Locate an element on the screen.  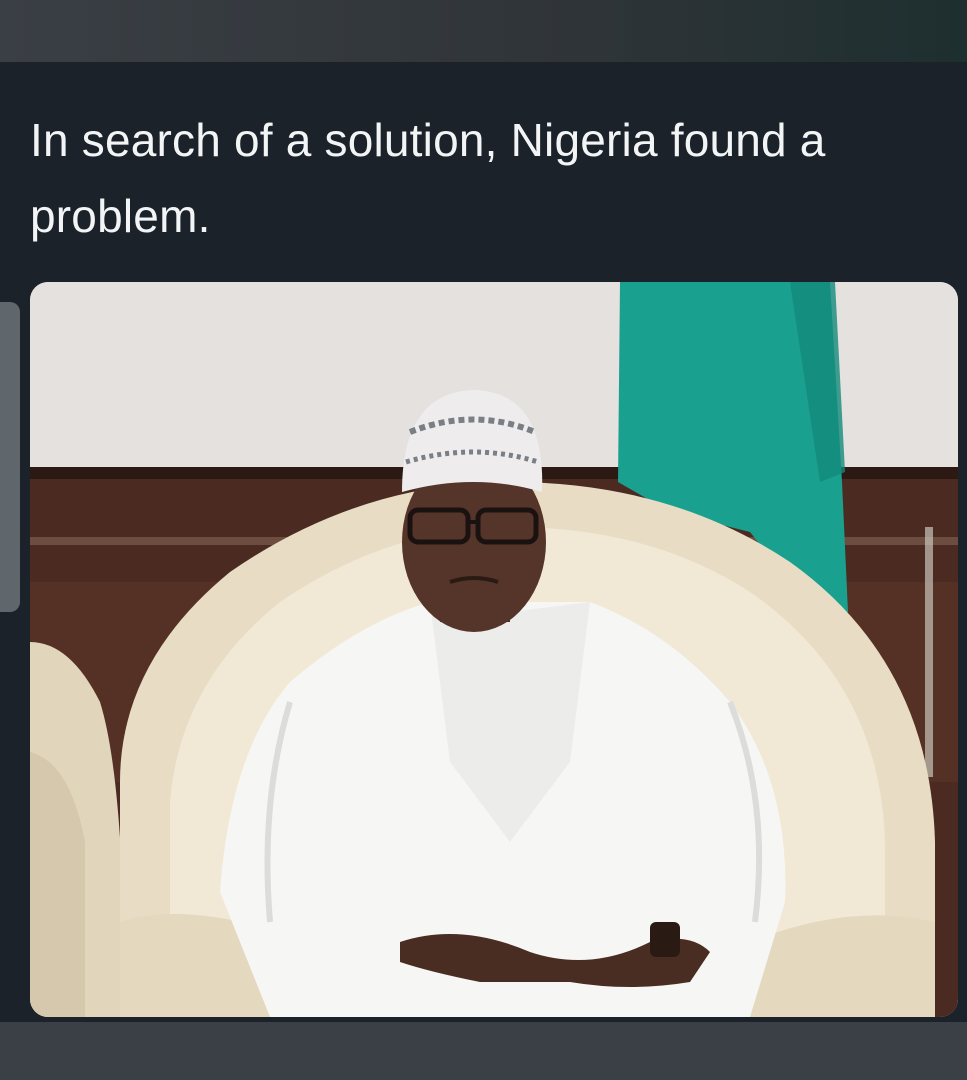
side-drawer-handle is located at coordinates (10, 457).